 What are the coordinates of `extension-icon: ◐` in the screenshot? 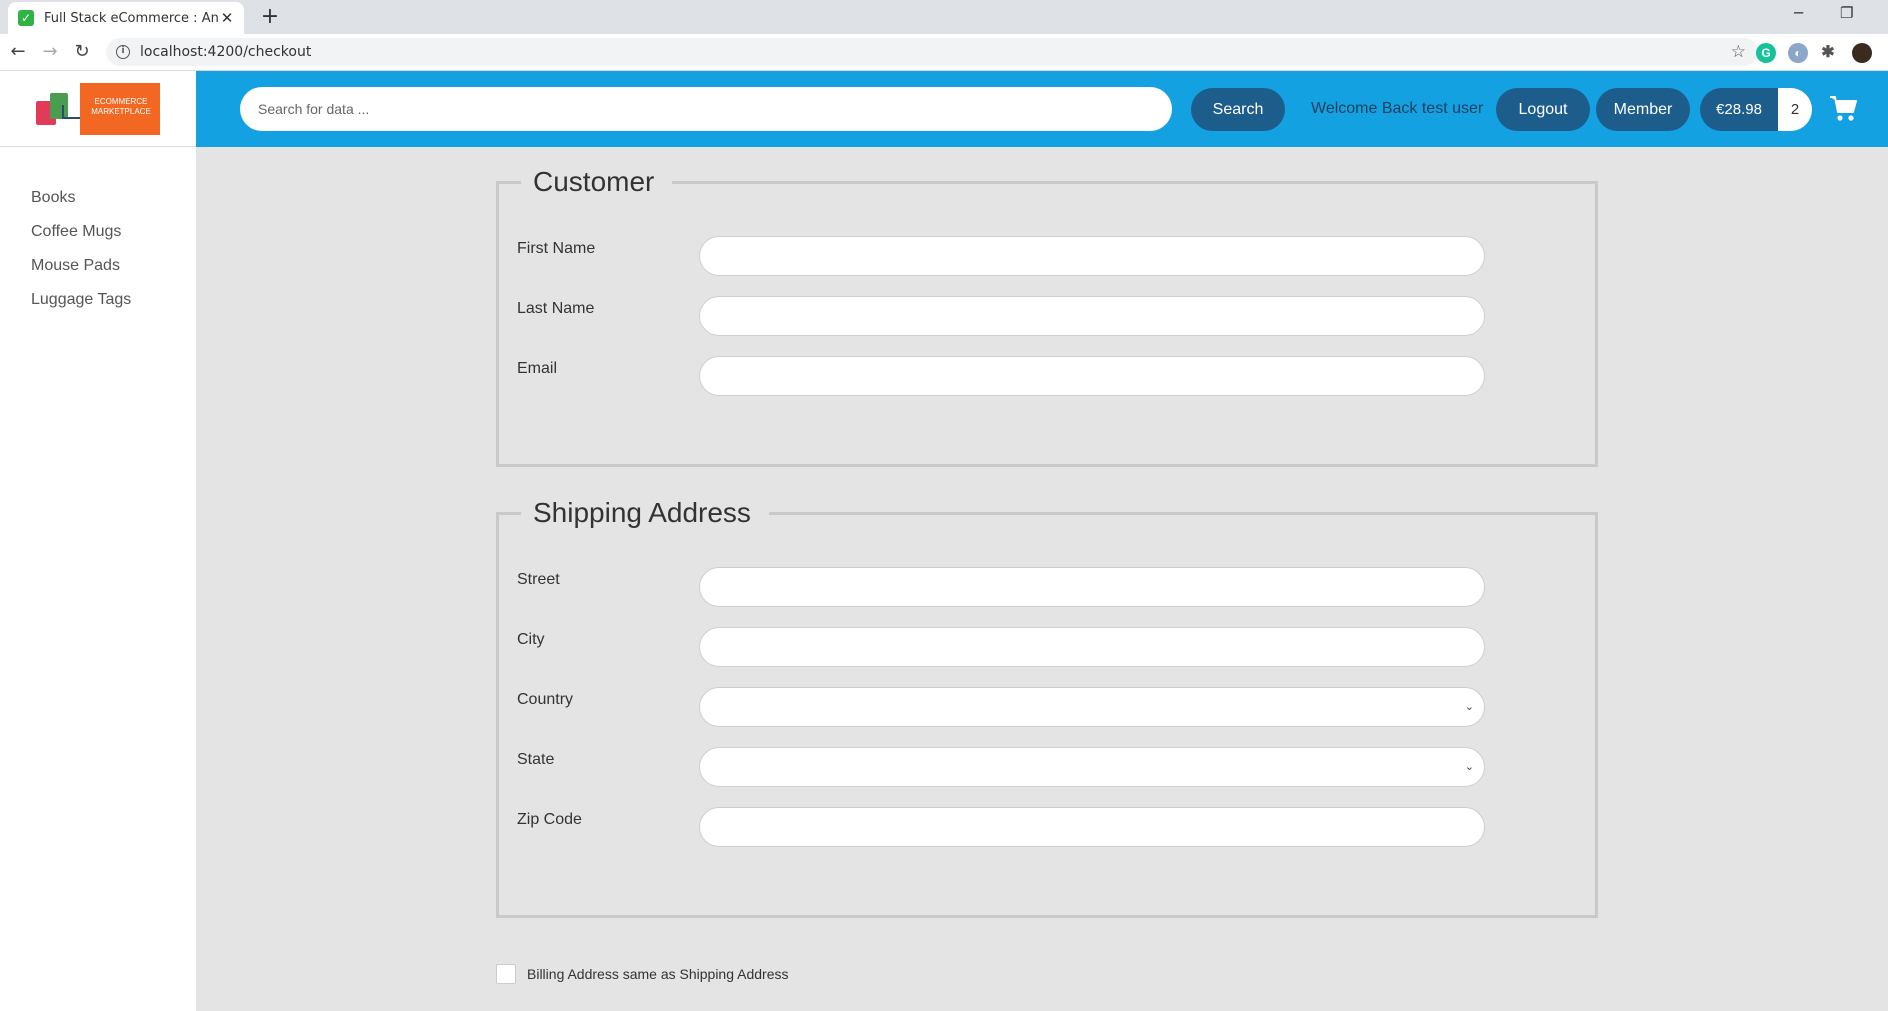 It's located at (1798, 53).